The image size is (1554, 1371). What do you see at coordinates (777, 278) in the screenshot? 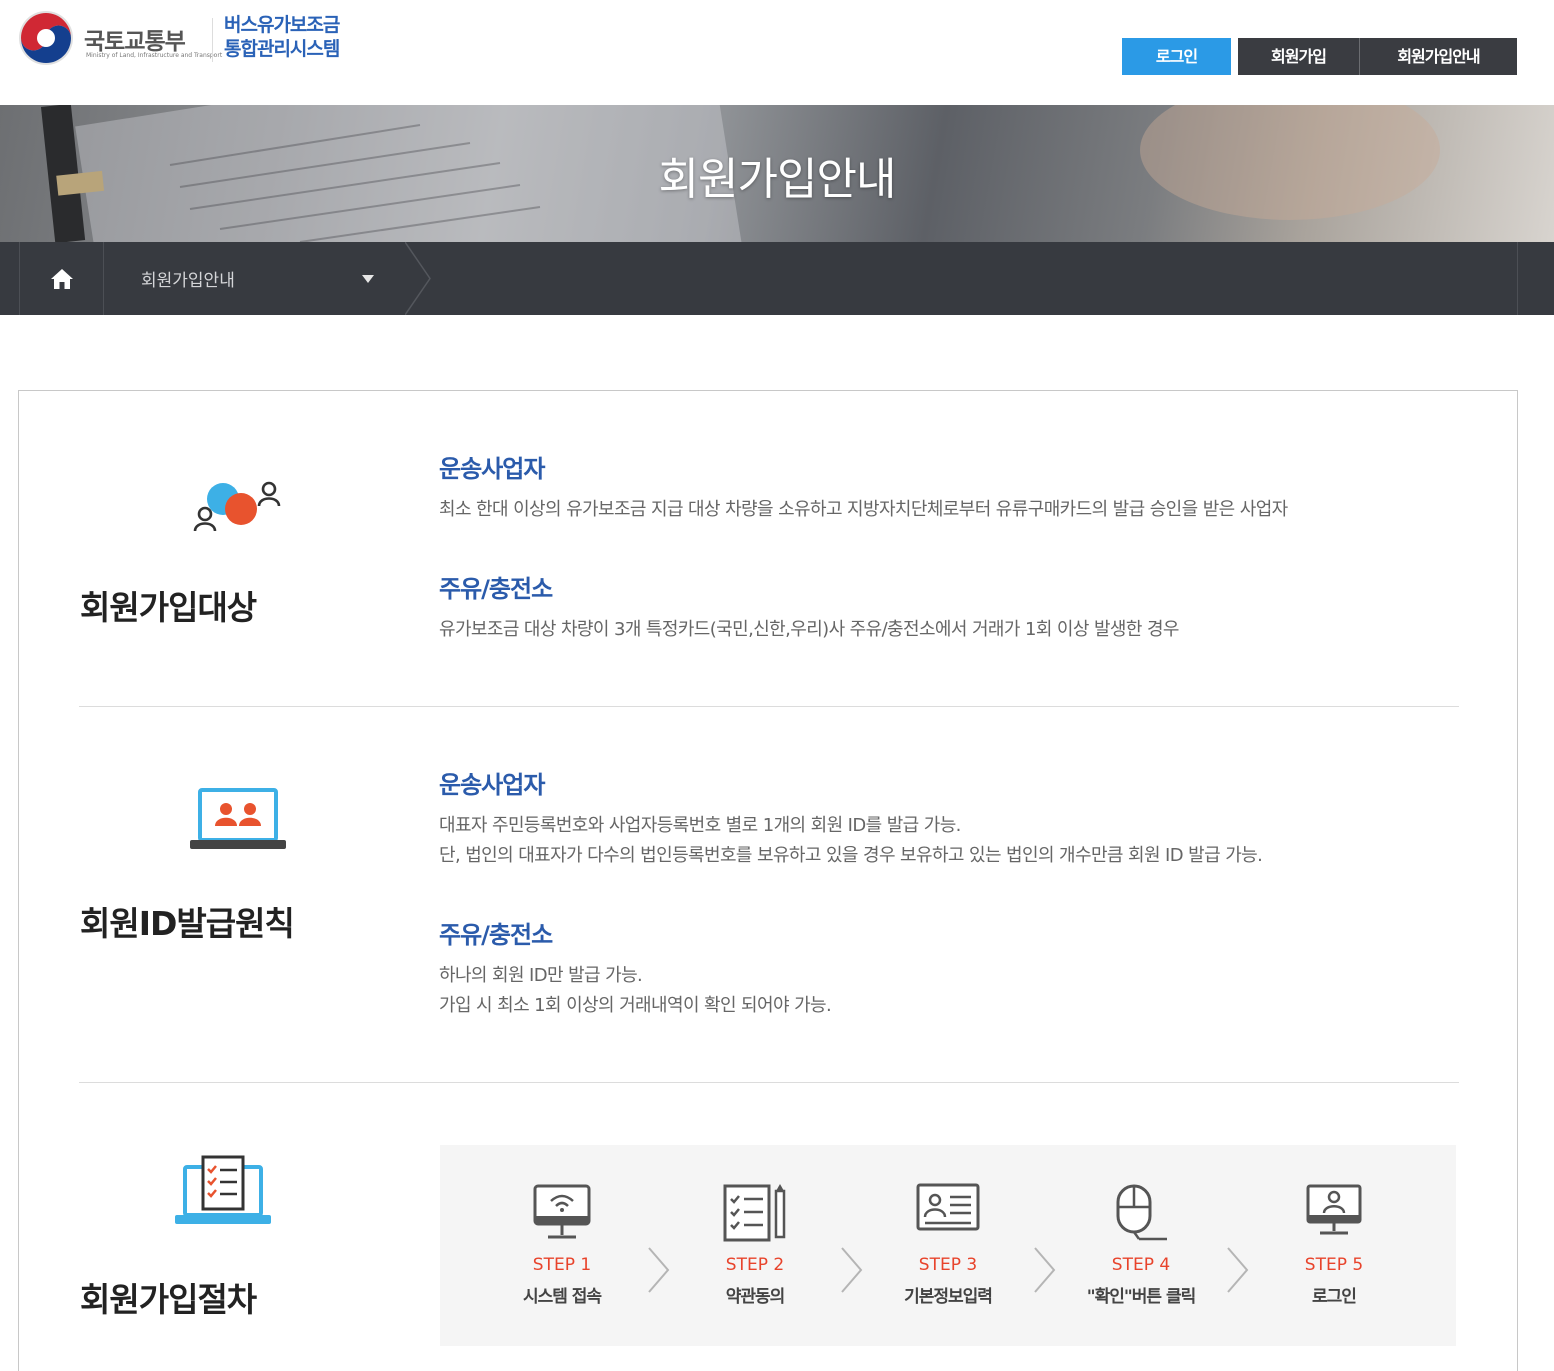
I see `breadcrumb: 회원가입안내` at bounding box center [777, 278].